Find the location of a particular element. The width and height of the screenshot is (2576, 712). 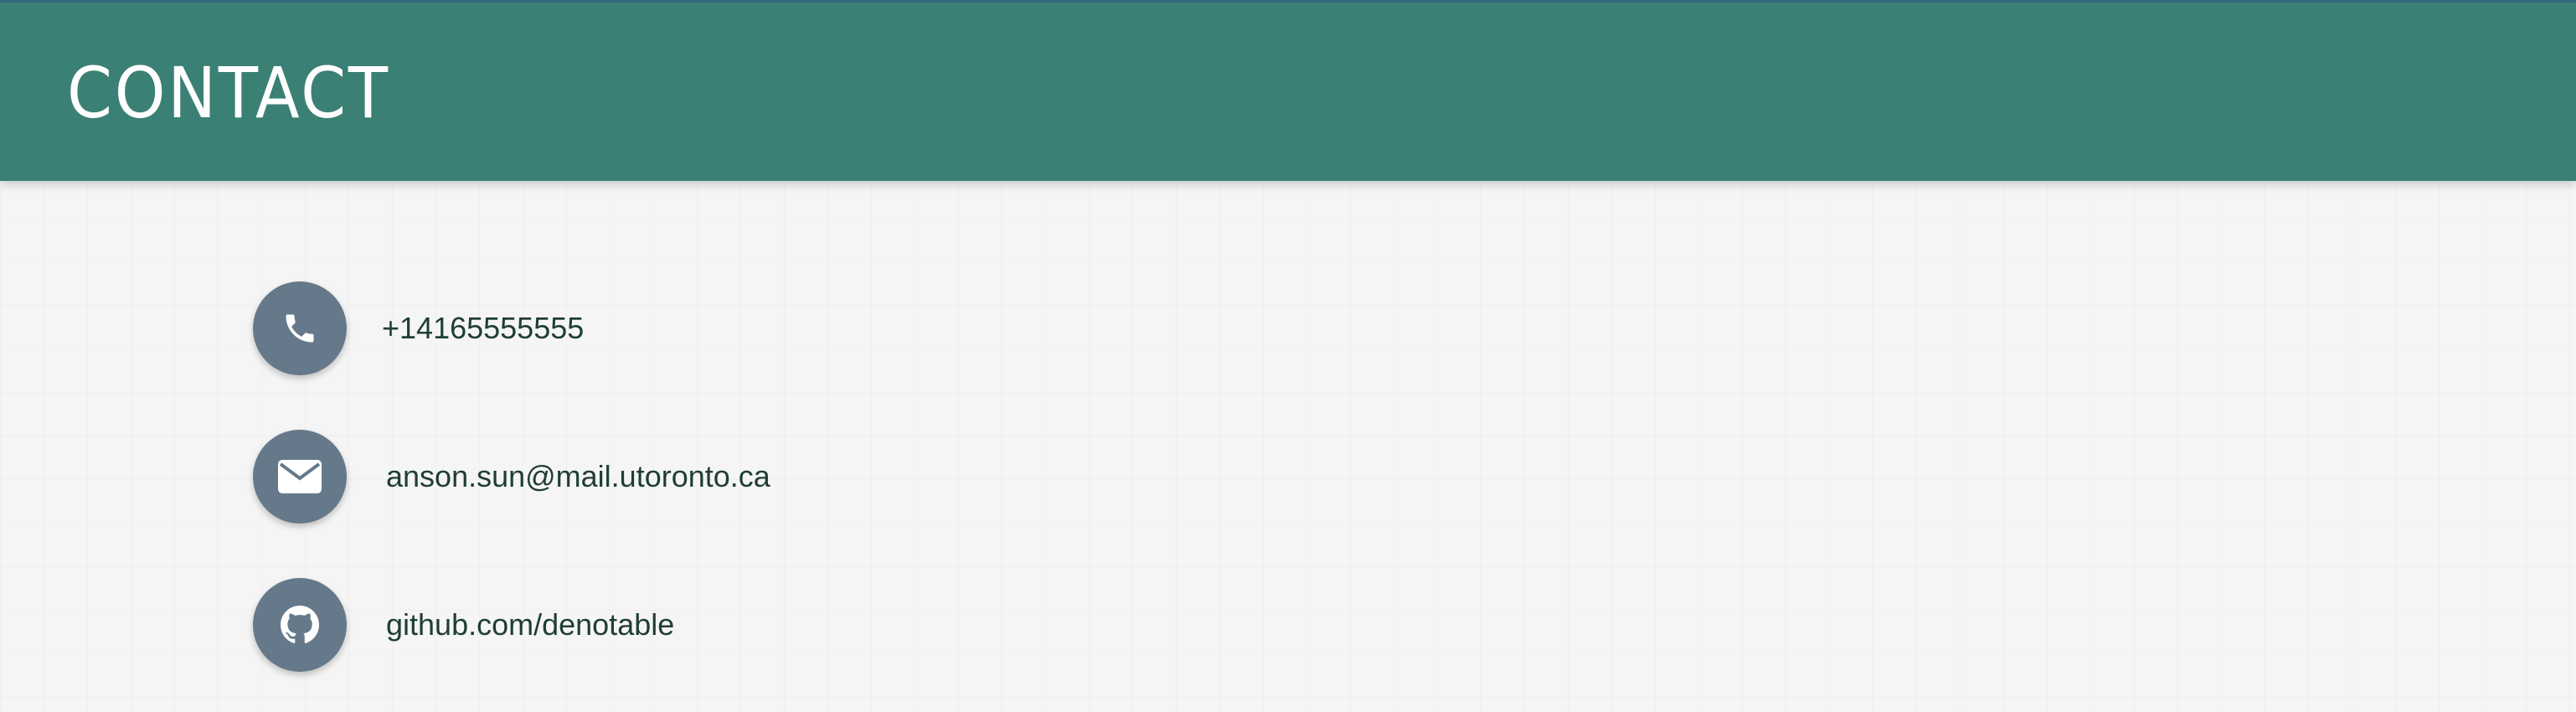

contact-item-phone: +14165555555 is located at coordinates (512, 328).